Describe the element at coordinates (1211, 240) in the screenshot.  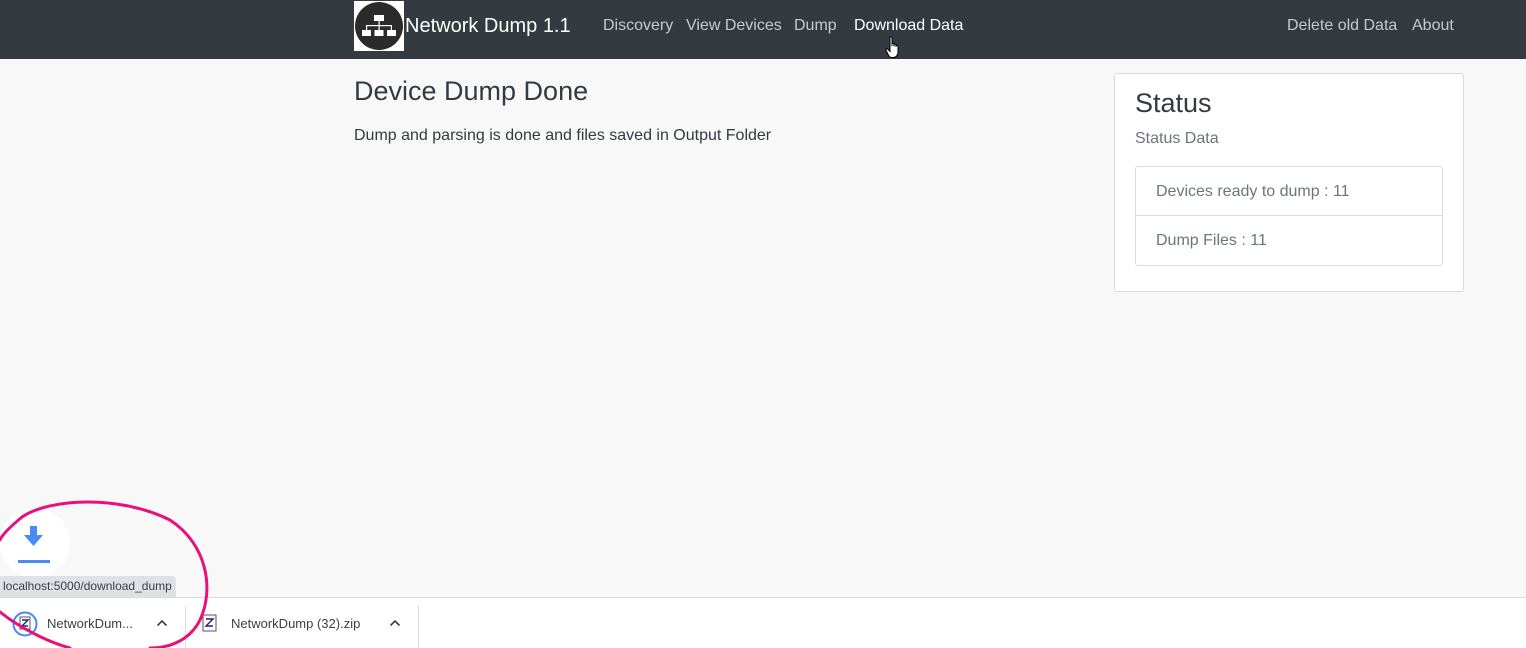
I see `status-dump-files: Dump Files : 11` at that location.